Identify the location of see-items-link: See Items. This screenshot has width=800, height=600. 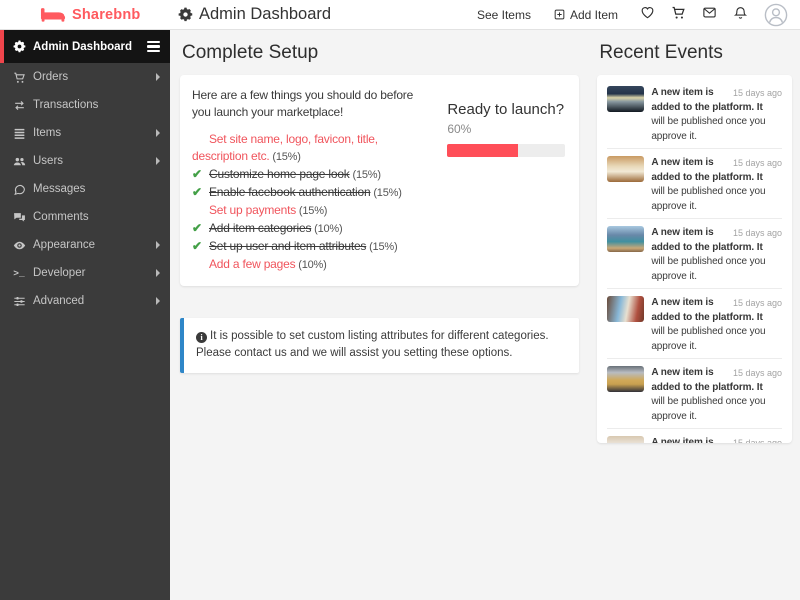
(504, 15).